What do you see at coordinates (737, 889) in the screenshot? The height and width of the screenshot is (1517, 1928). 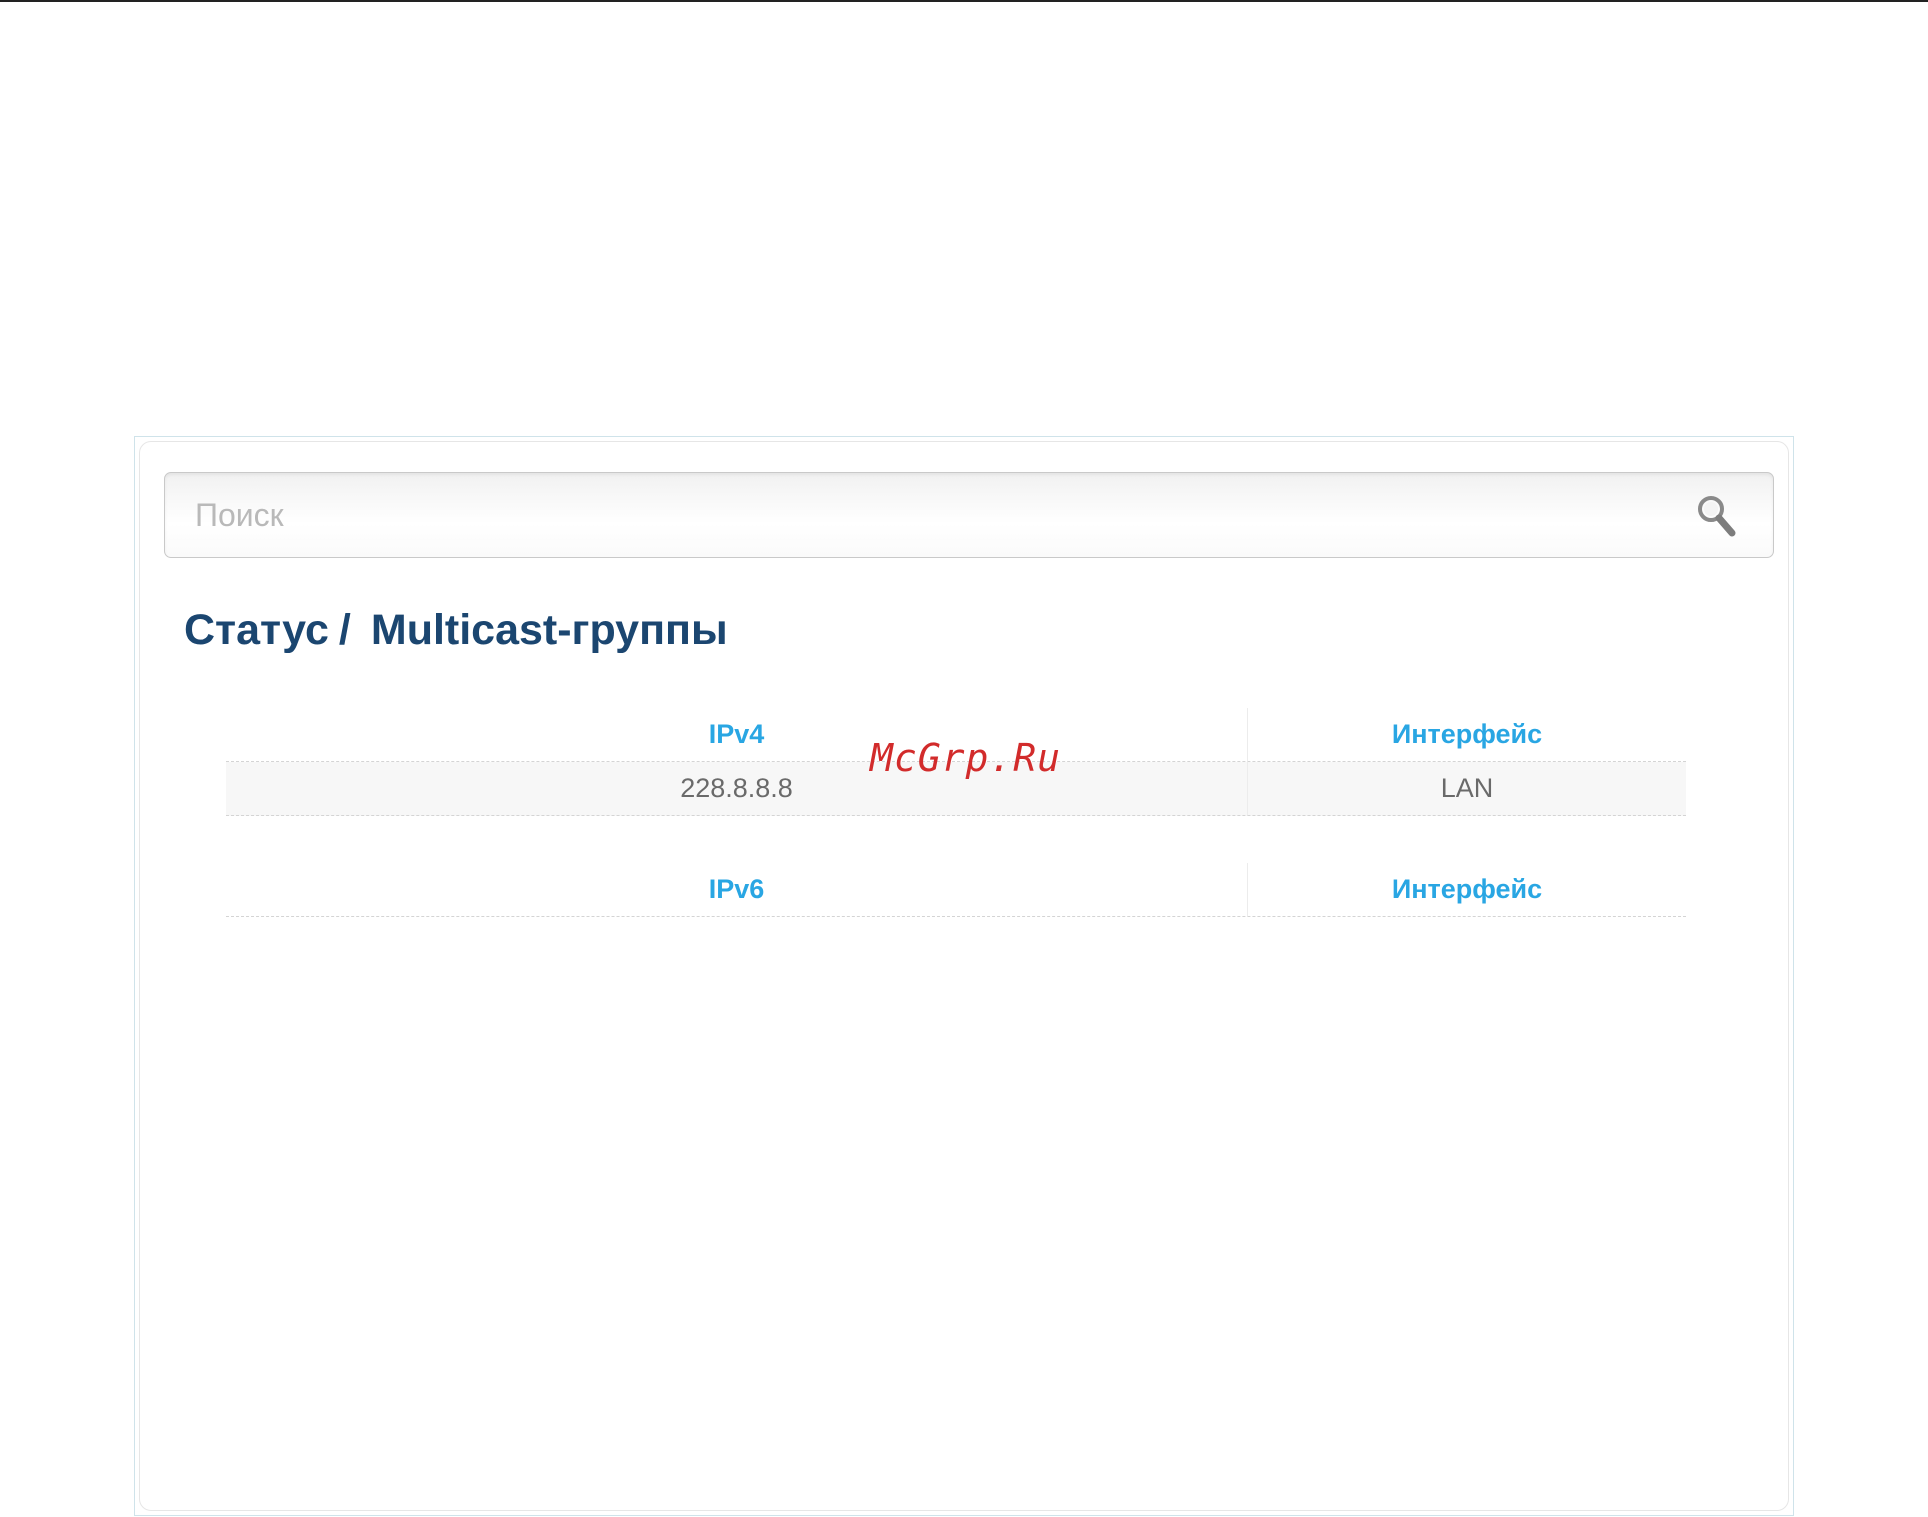 I see `column-header-ipv6: IPv6` at bounding box center [737, 889].